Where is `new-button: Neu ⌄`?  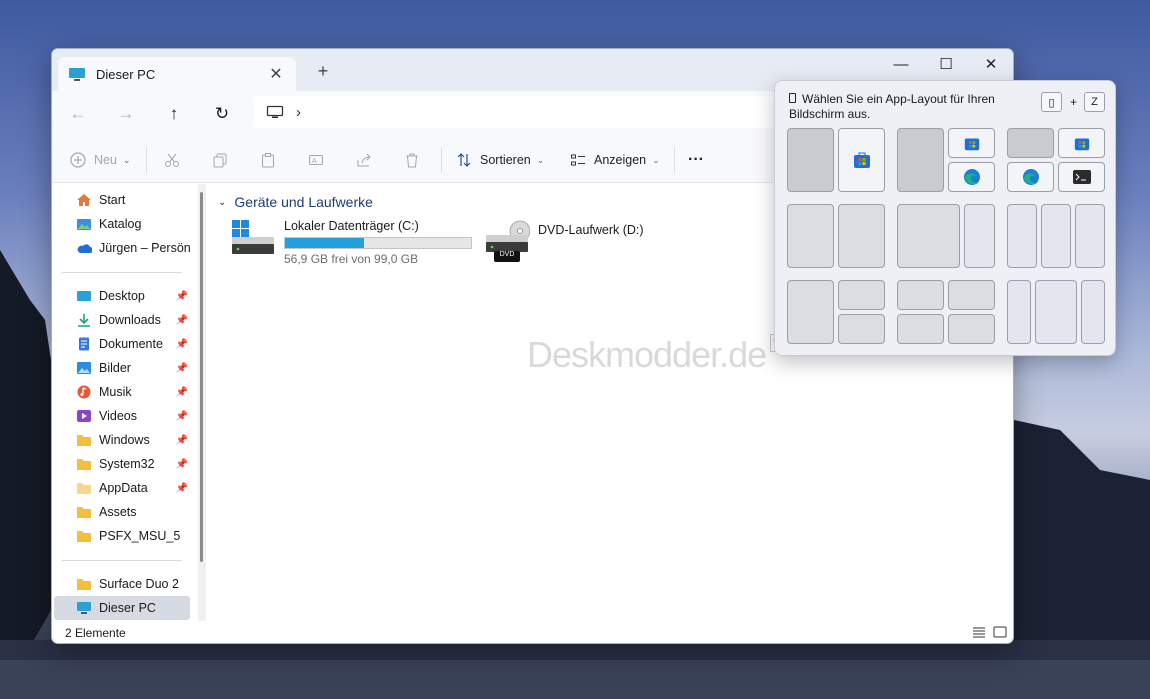
new-button: Neu ⌄ is located at coordinates (99, 160).